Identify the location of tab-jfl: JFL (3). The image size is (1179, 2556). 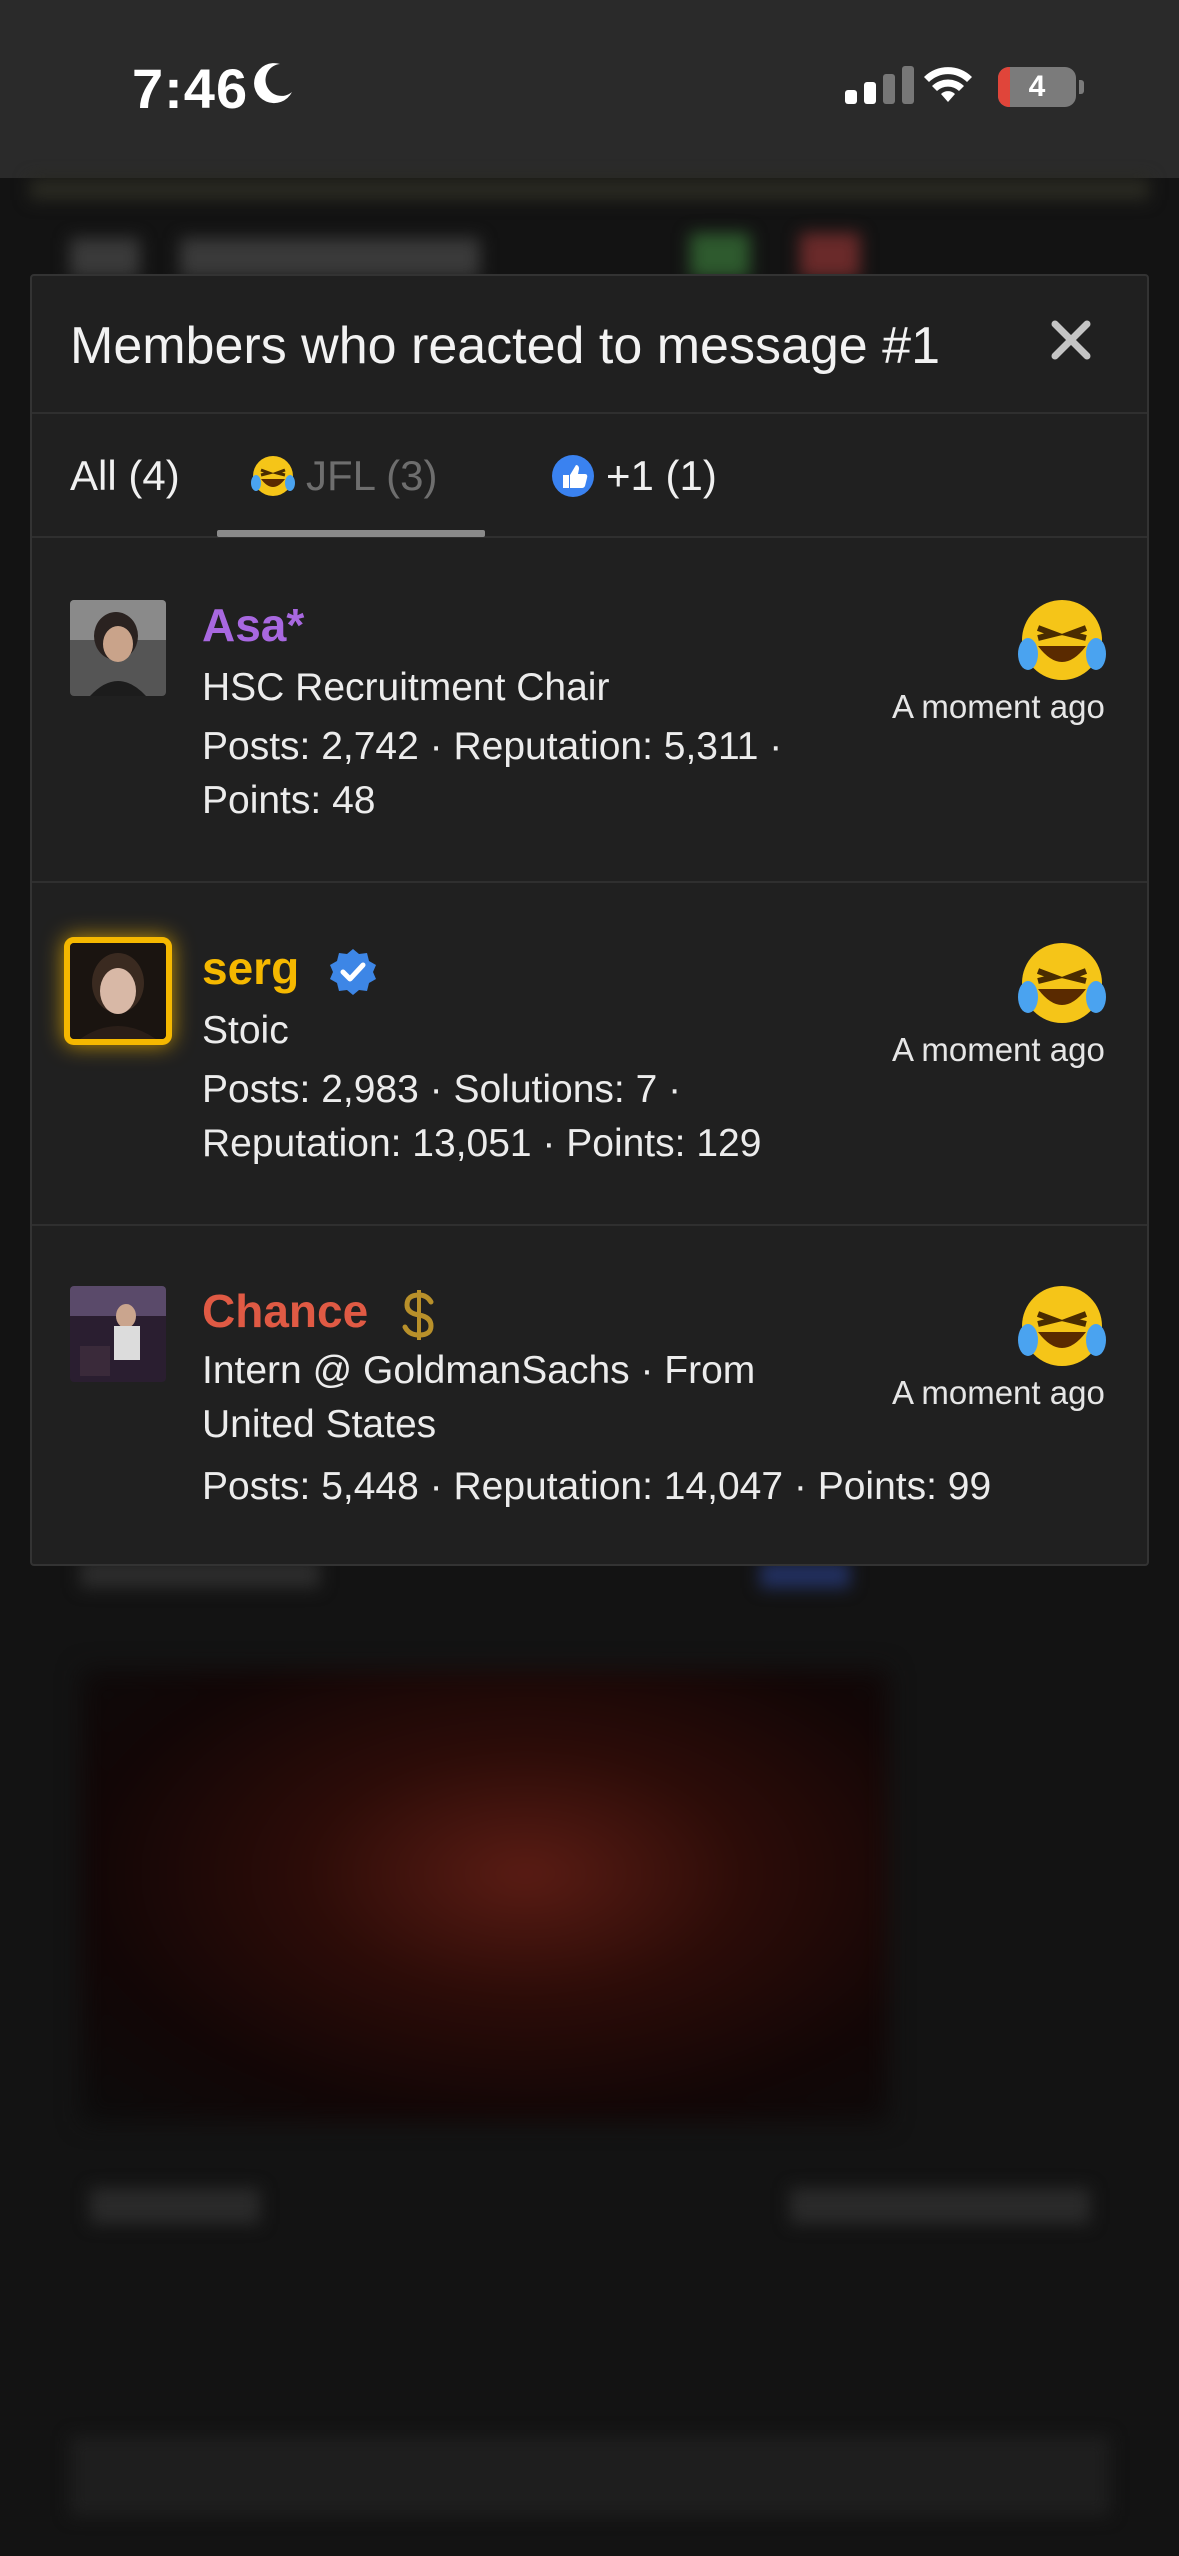
(343, 476).